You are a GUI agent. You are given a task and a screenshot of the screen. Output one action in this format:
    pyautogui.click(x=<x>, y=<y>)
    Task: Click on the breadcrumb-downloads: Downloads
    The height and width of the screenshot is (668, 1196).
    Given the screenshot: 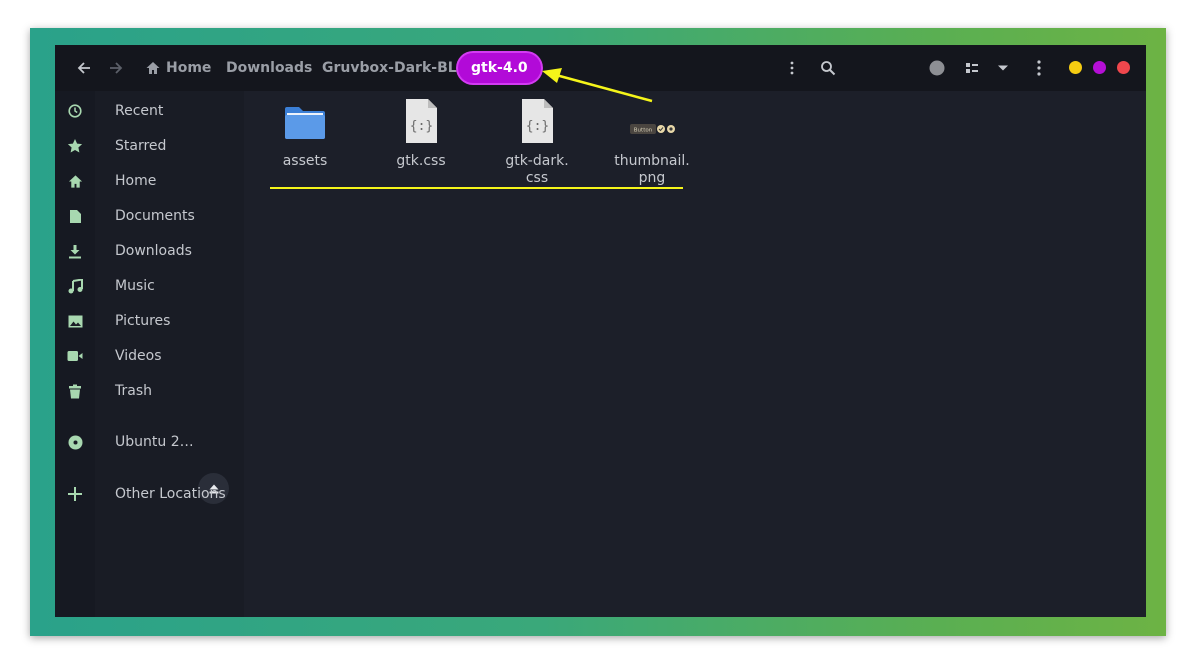 What is the action you would take?
    pyautogui.click(x=269, y=68)
    